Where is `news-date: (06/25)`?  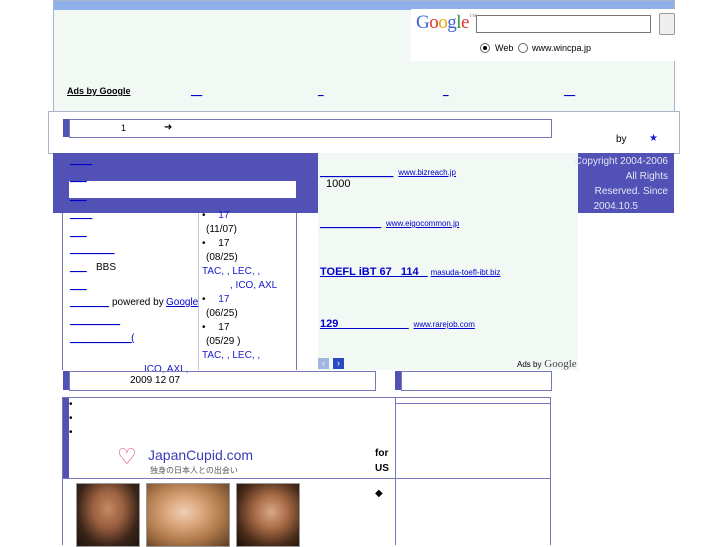 news-date: (06/25) is located at coordinates (222, 313).